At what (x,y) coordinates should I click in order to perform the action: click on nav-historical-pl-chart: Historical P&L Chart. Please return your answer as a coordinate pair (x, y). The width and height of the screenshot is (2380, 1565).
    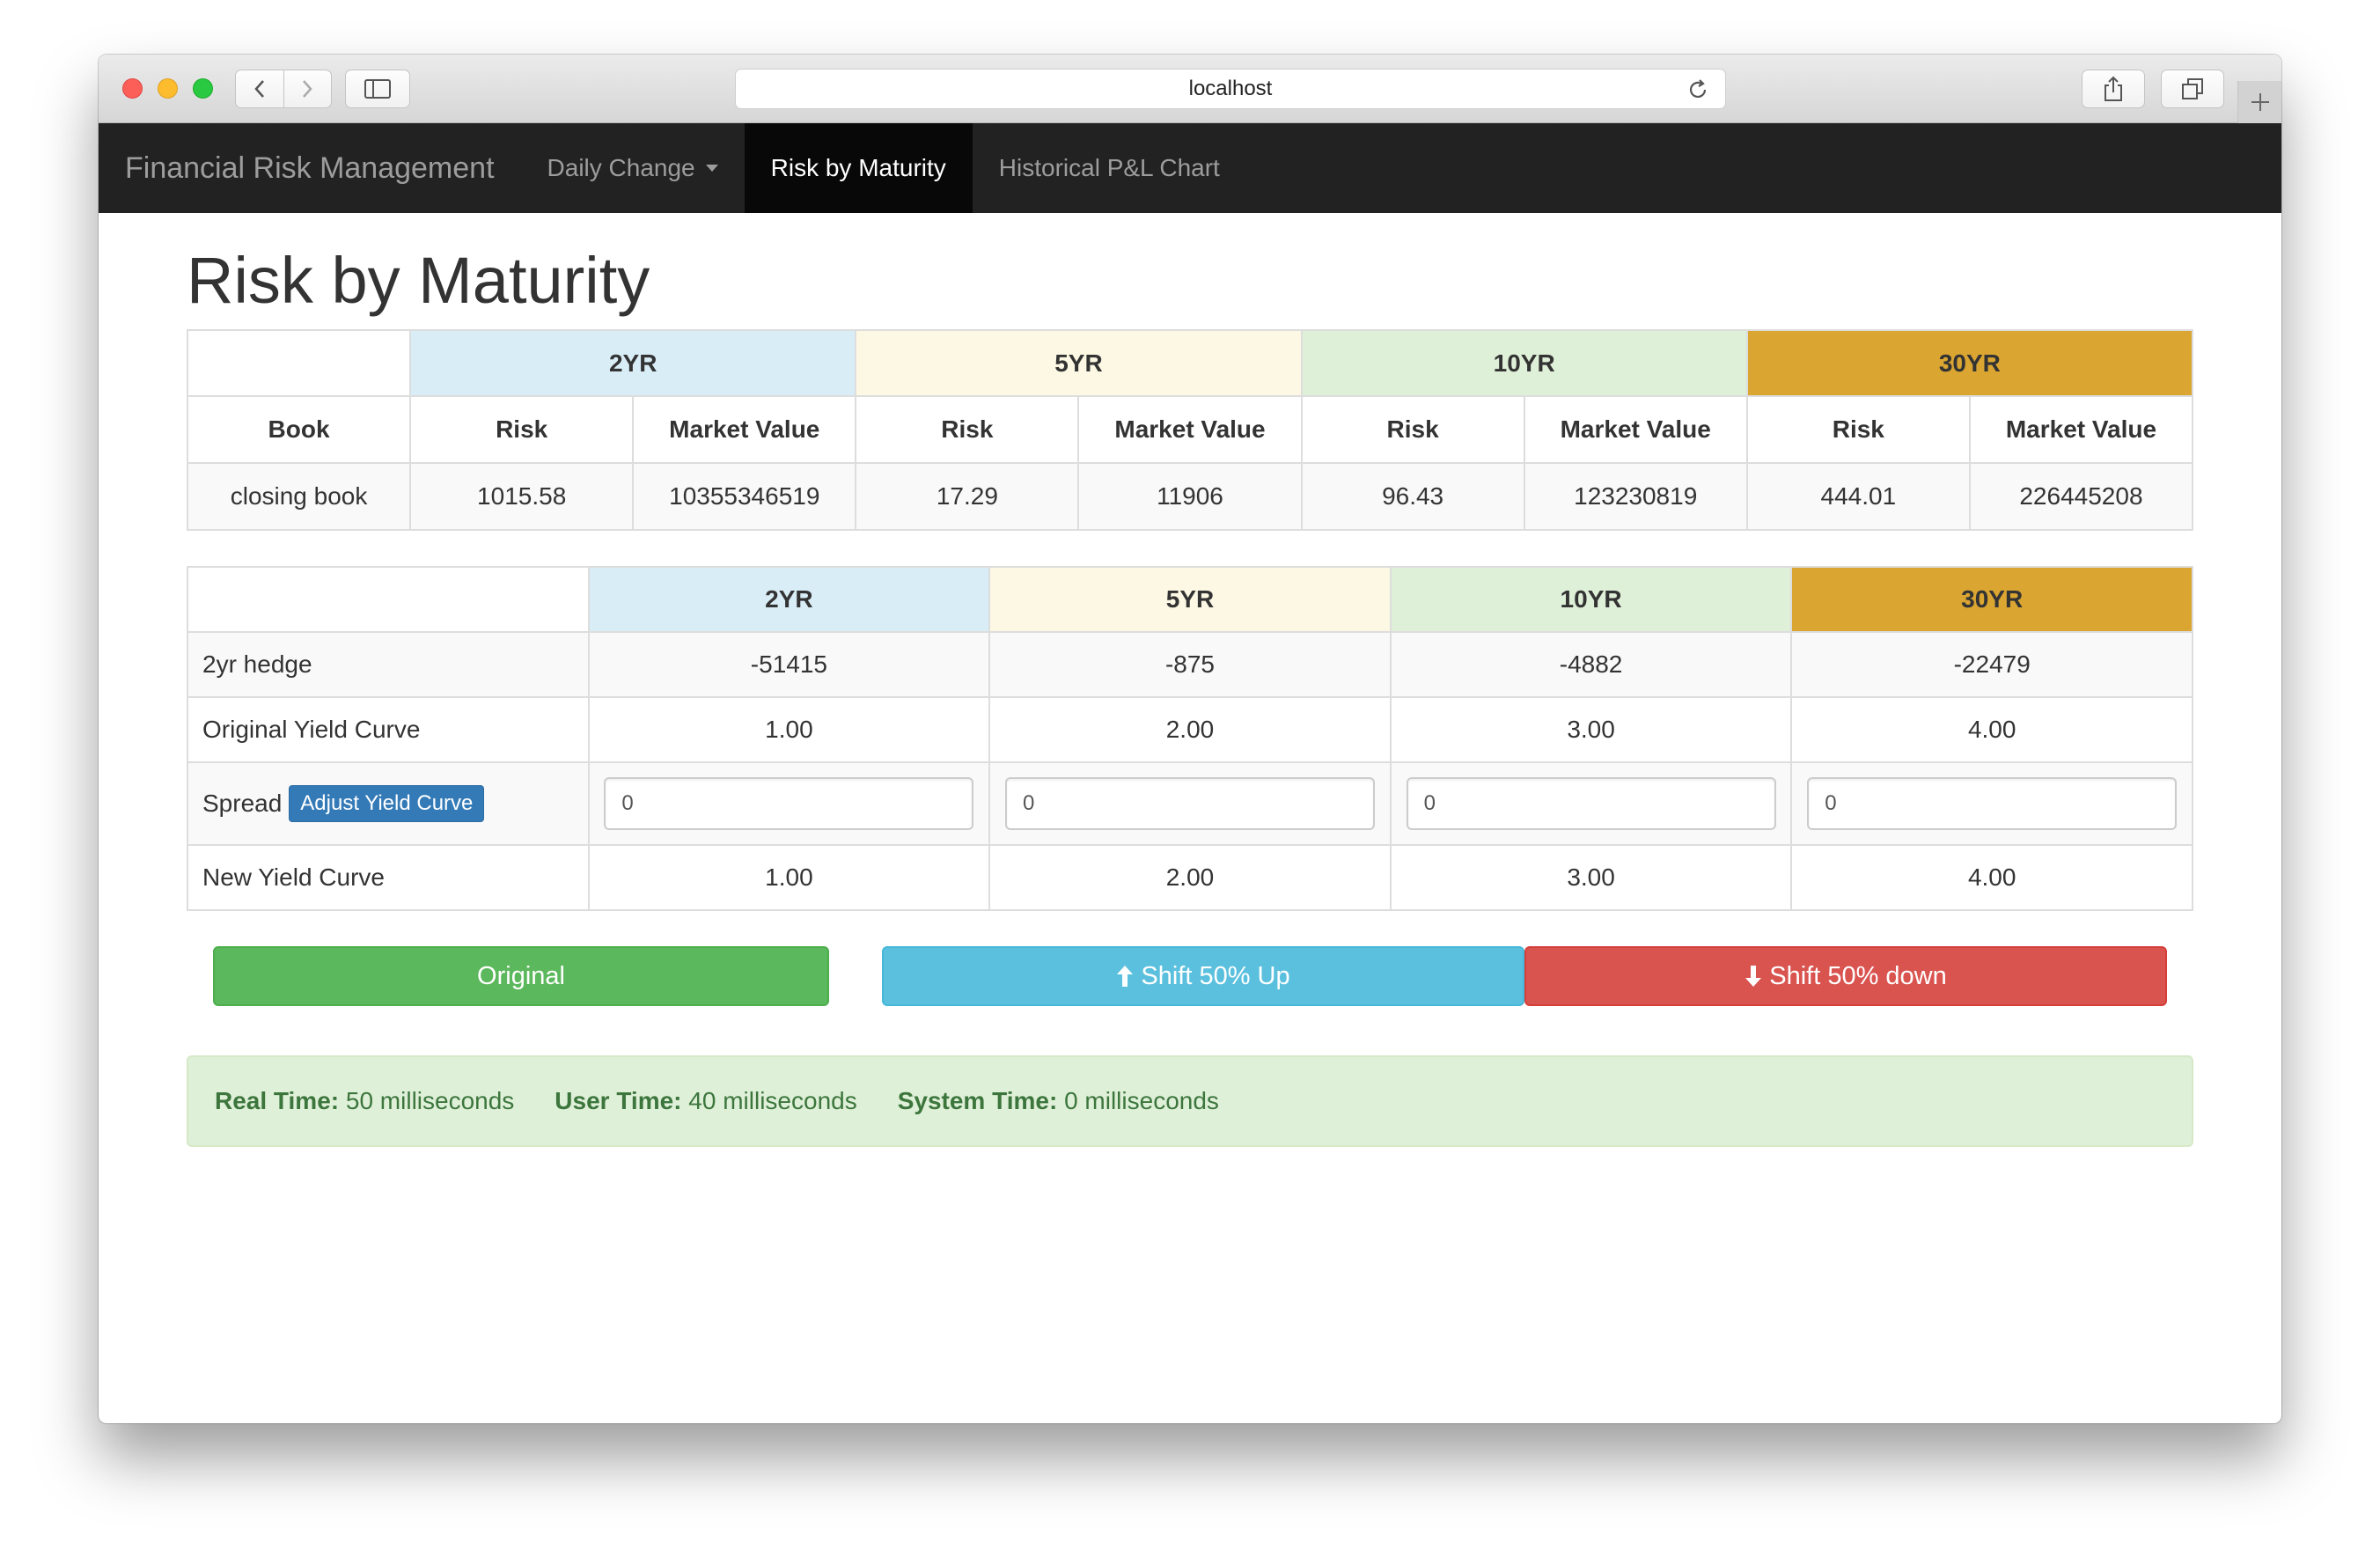
    Looking at the image, I should click on (1109, 168).